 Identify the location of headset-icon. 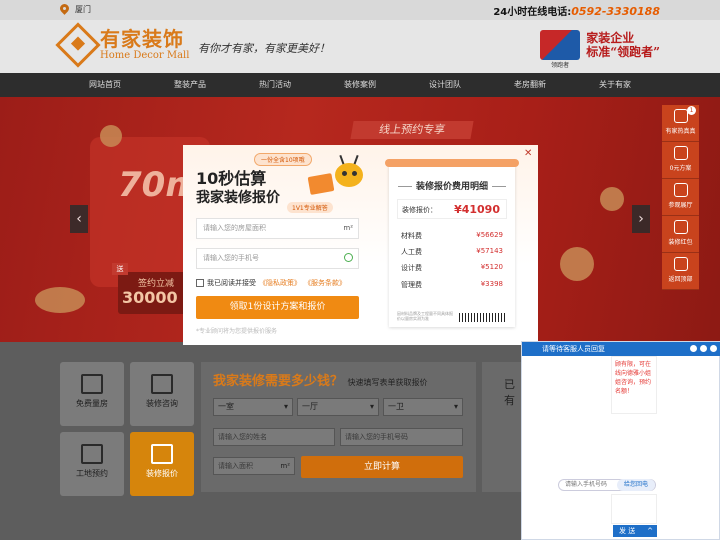
(680, 116).